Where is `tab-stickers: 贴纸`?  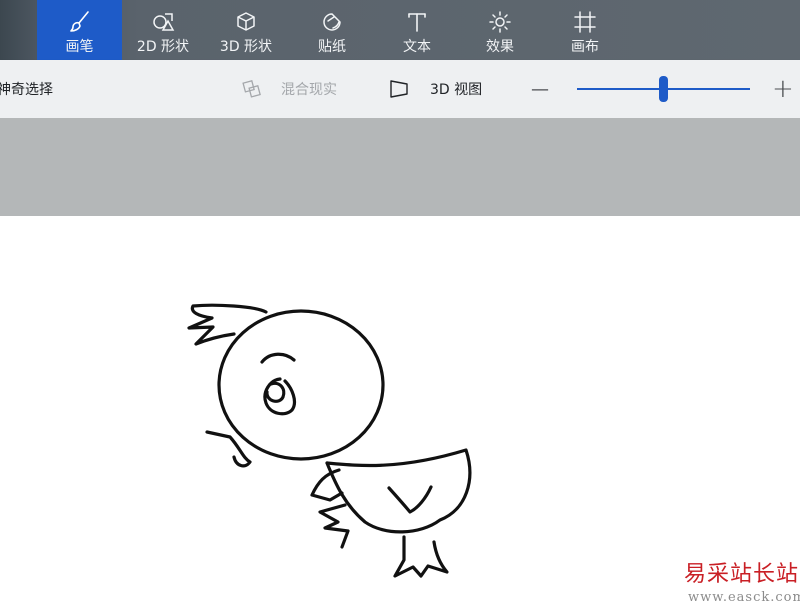 tab-stickers: 贴纸 is located at coordinates (332, 30).